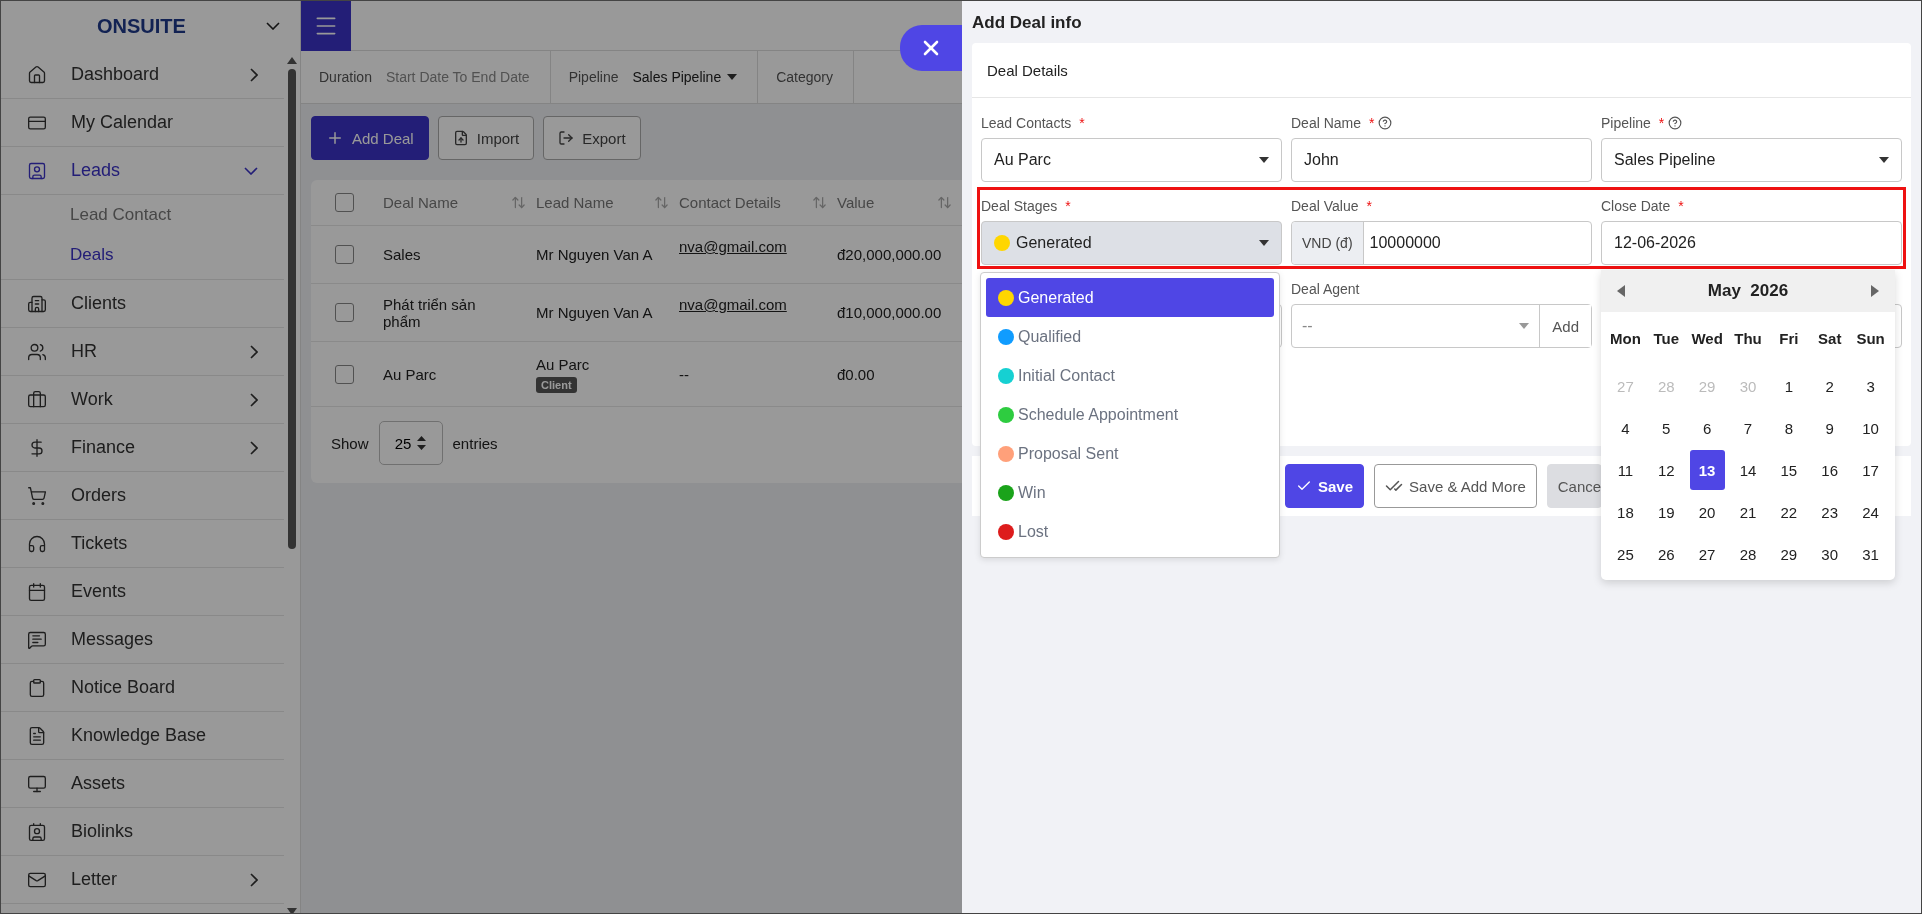 Image resolution: width=1922 pixels, height=914 pixels. Describe the element at coordinates (1870, 470) in the screenshot. I see `calendar-day: 17` at that location.